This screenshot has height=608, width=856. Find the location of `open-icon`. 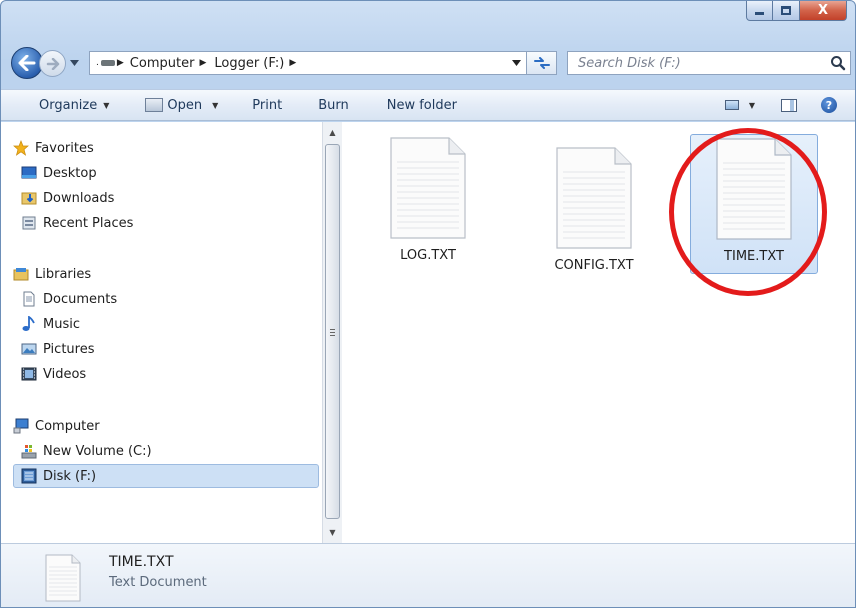

open-icon is located at coordinates (154, 105).